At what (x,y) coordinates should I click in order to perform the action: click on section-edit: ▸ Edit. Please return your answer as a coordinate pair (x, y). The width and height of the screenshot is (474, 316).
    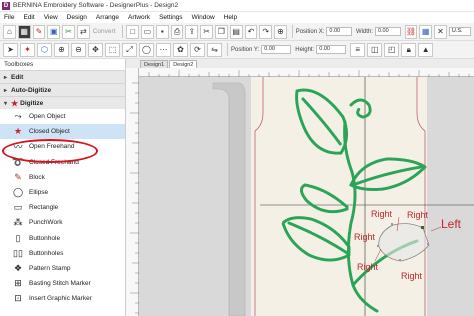
    Looking at the image, I should click on (62, 76).